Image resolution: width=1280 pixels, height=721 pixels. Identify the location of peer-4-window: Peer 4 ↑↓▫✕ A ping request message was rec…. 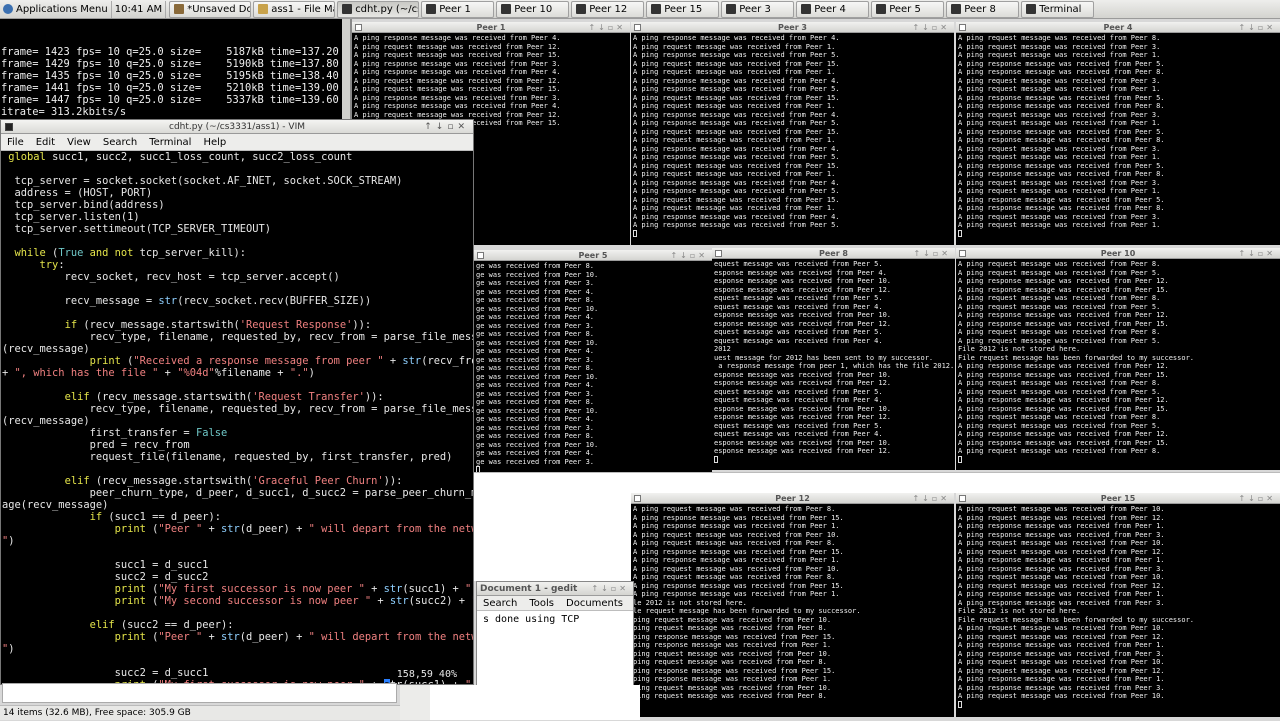
(1118, 133).